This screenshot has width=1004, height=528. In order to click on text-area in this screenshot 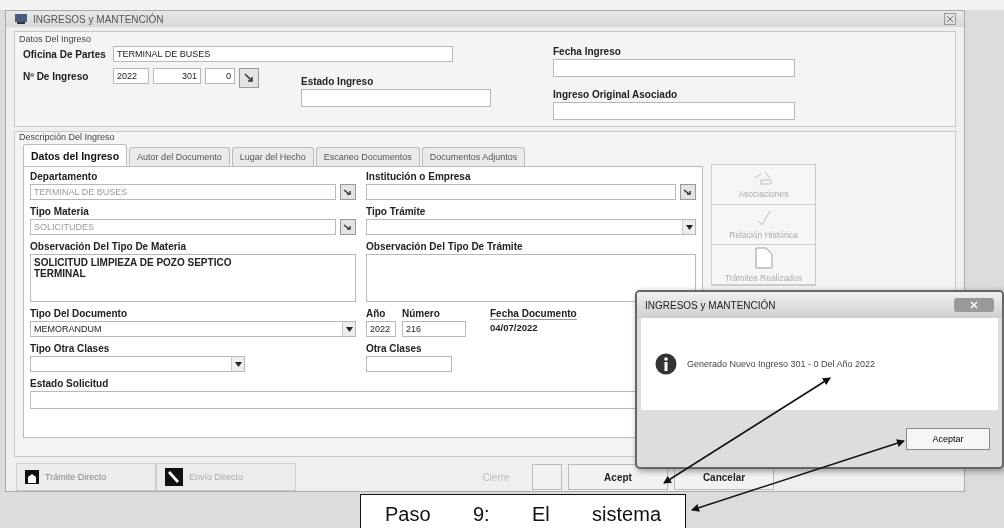, I will do `click(531, 278)`.